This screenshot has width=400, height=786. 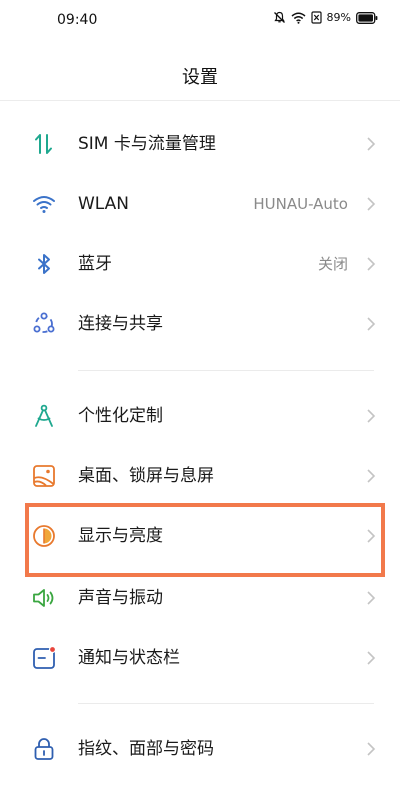 I want to click on settings-item-label: 连接与共享, so click(x=120, y=324).